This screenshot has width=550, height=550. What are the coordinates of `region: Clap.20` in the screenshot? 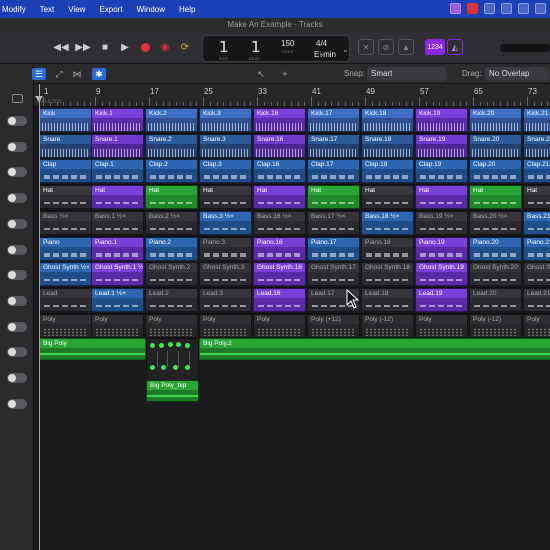 It's located at (495, 171).